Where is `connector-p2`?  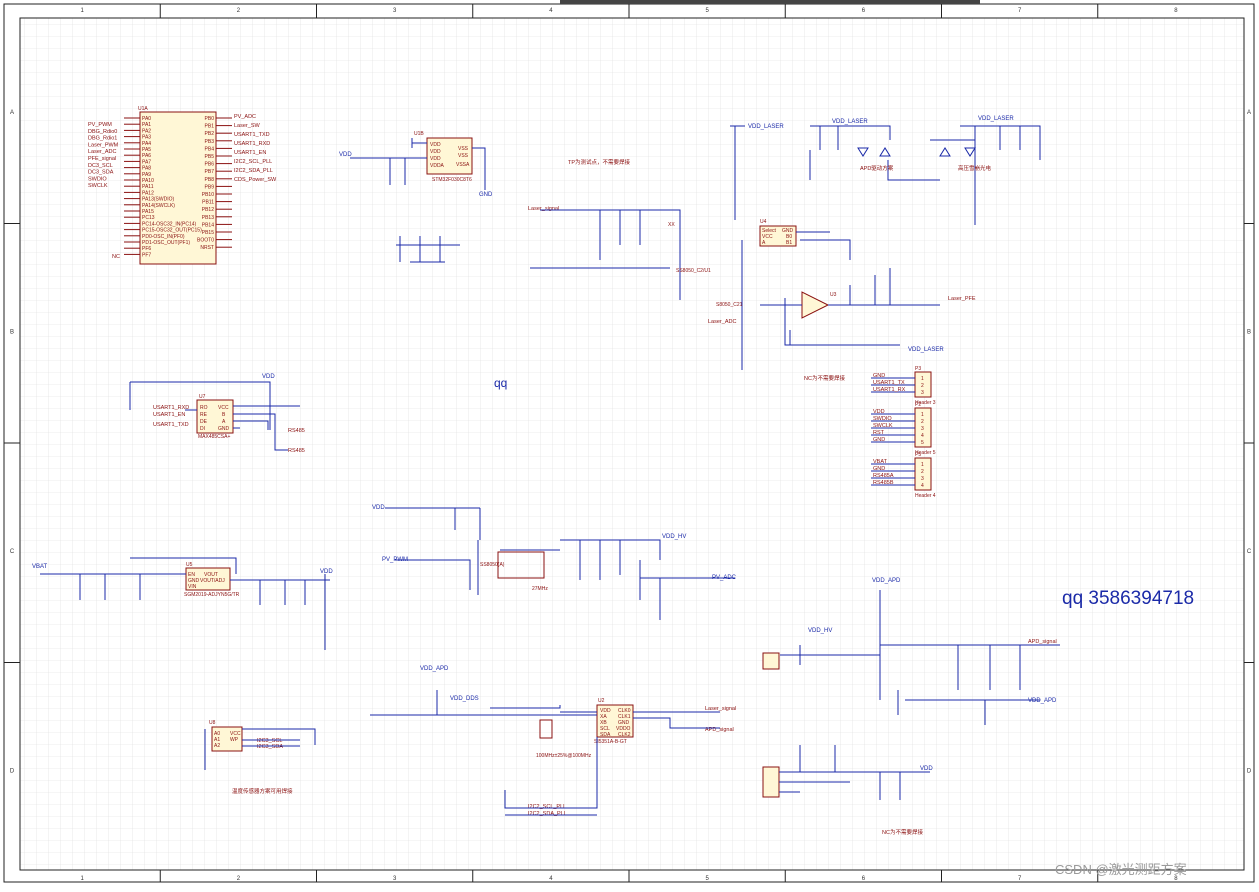 connector-p2 is located at coordinates (771, 782).